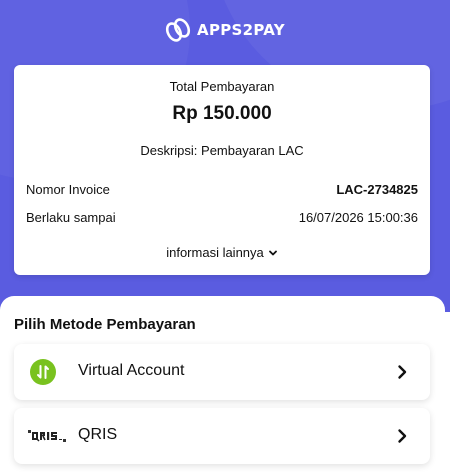  I want to click on method-qris: QRIS, so click(222, 436).